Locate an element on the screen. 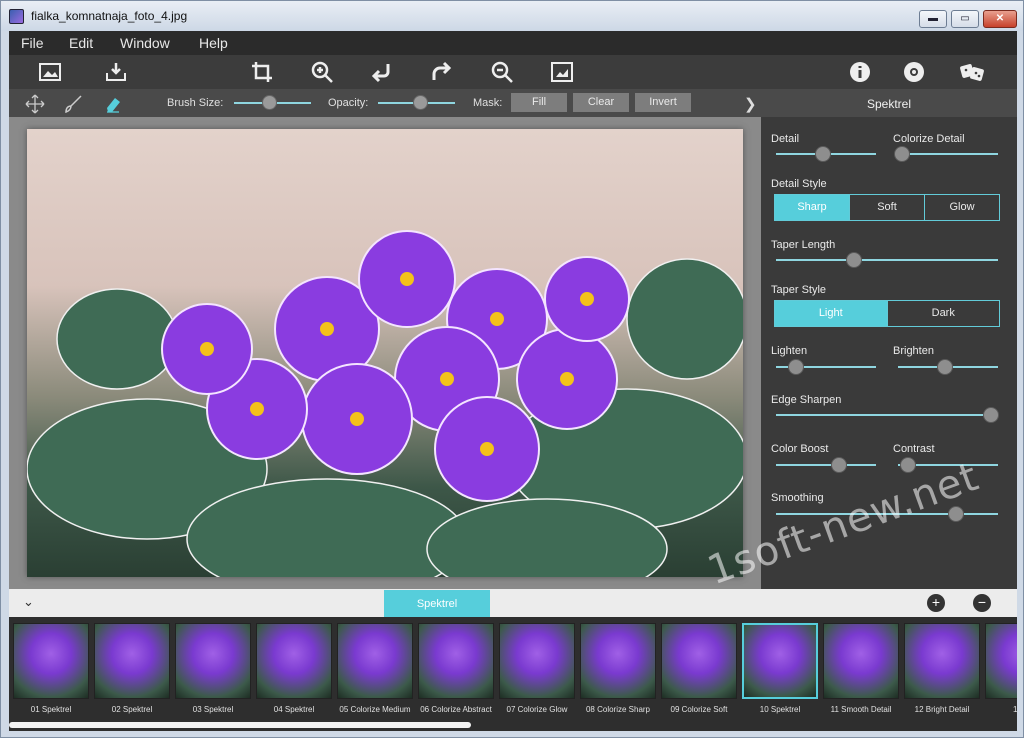 The height and width of the screenshot is (738, 1024). horizontal-scrollbar is located at coordinates (240, 725).